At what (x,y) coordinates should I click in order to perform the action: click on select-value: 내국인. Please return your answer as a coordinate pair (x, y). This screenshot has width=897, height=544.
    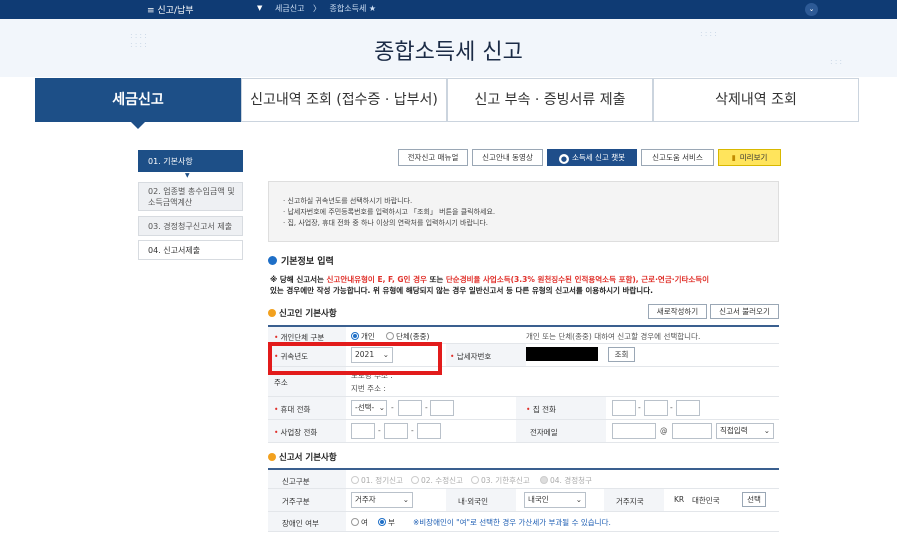
    Looking at the image, I should click on (538, 499).